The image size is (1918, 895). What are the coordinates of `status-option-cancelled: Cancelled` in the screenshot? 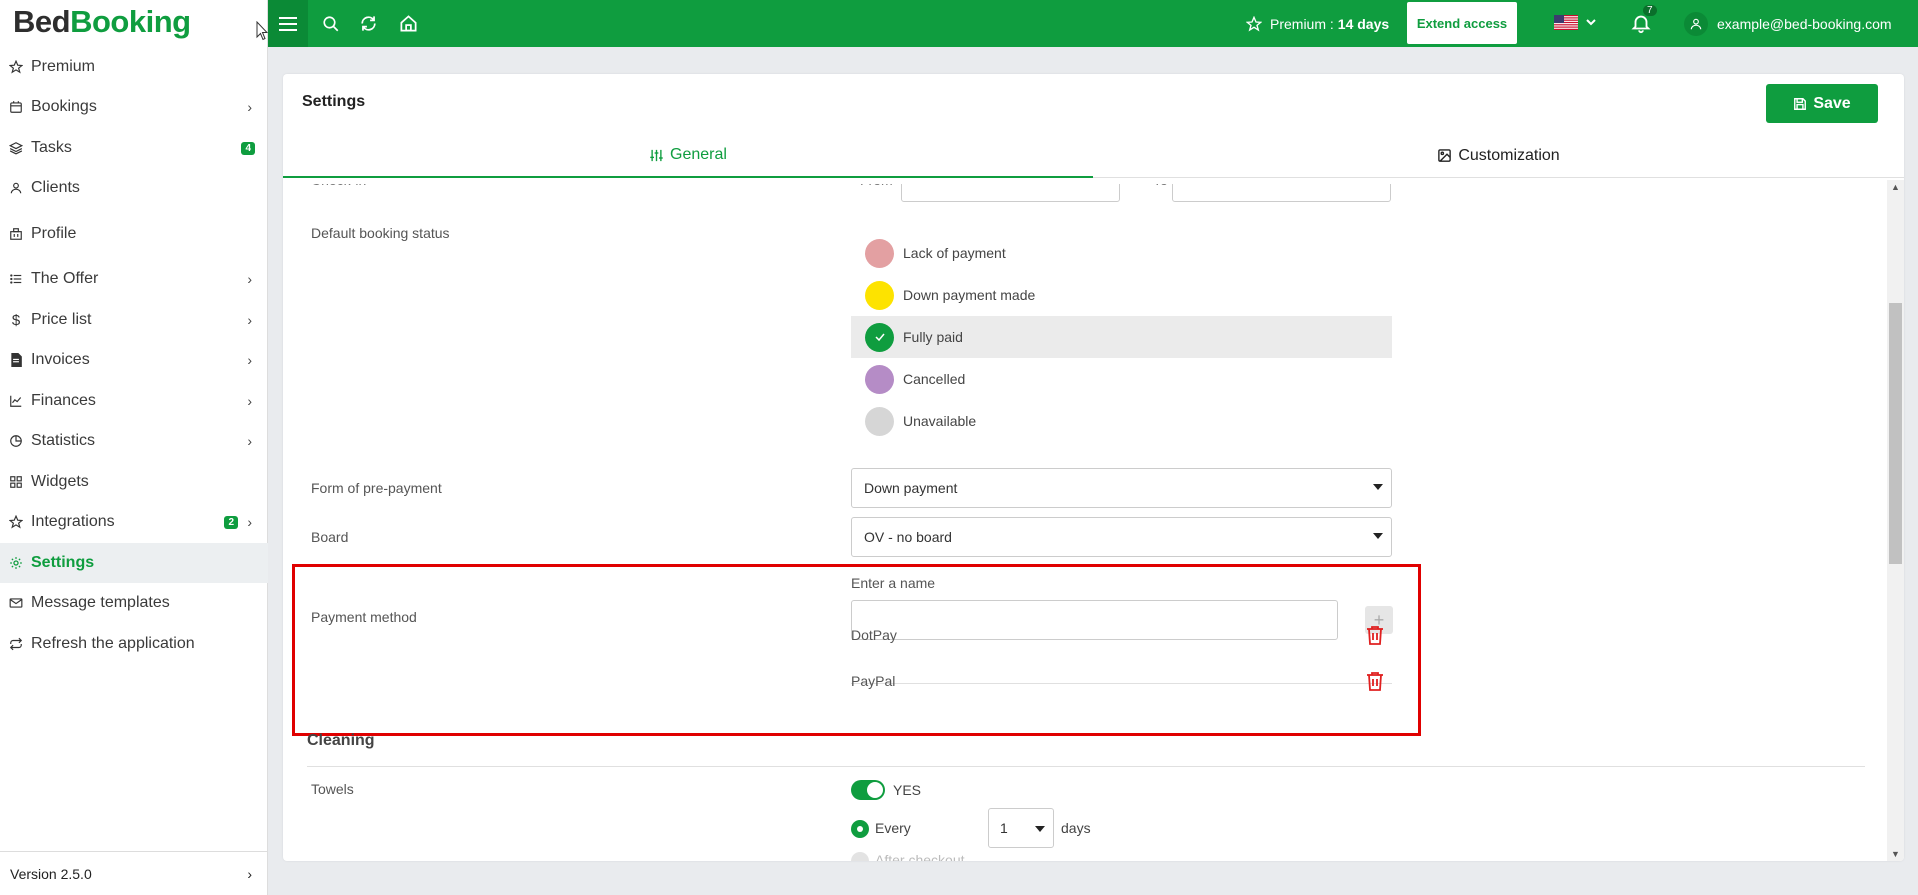 It's located at (1121, 379).